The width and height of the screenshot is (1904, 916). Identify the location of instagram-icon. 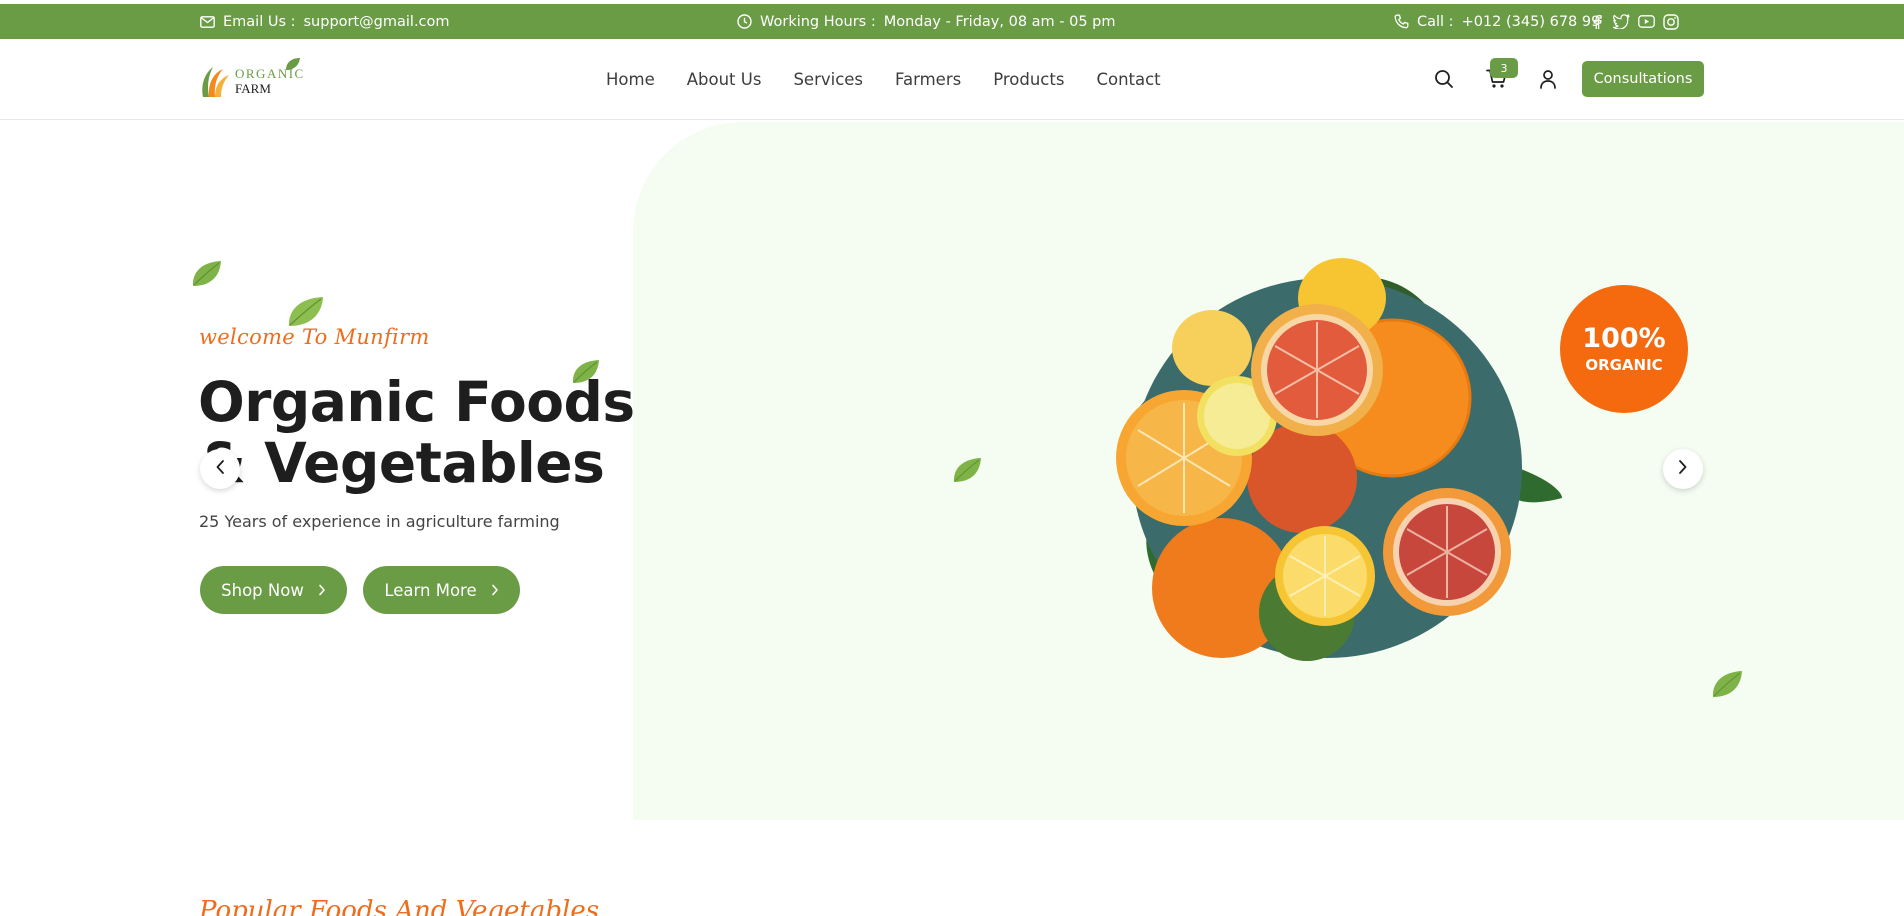
(1671, 21).